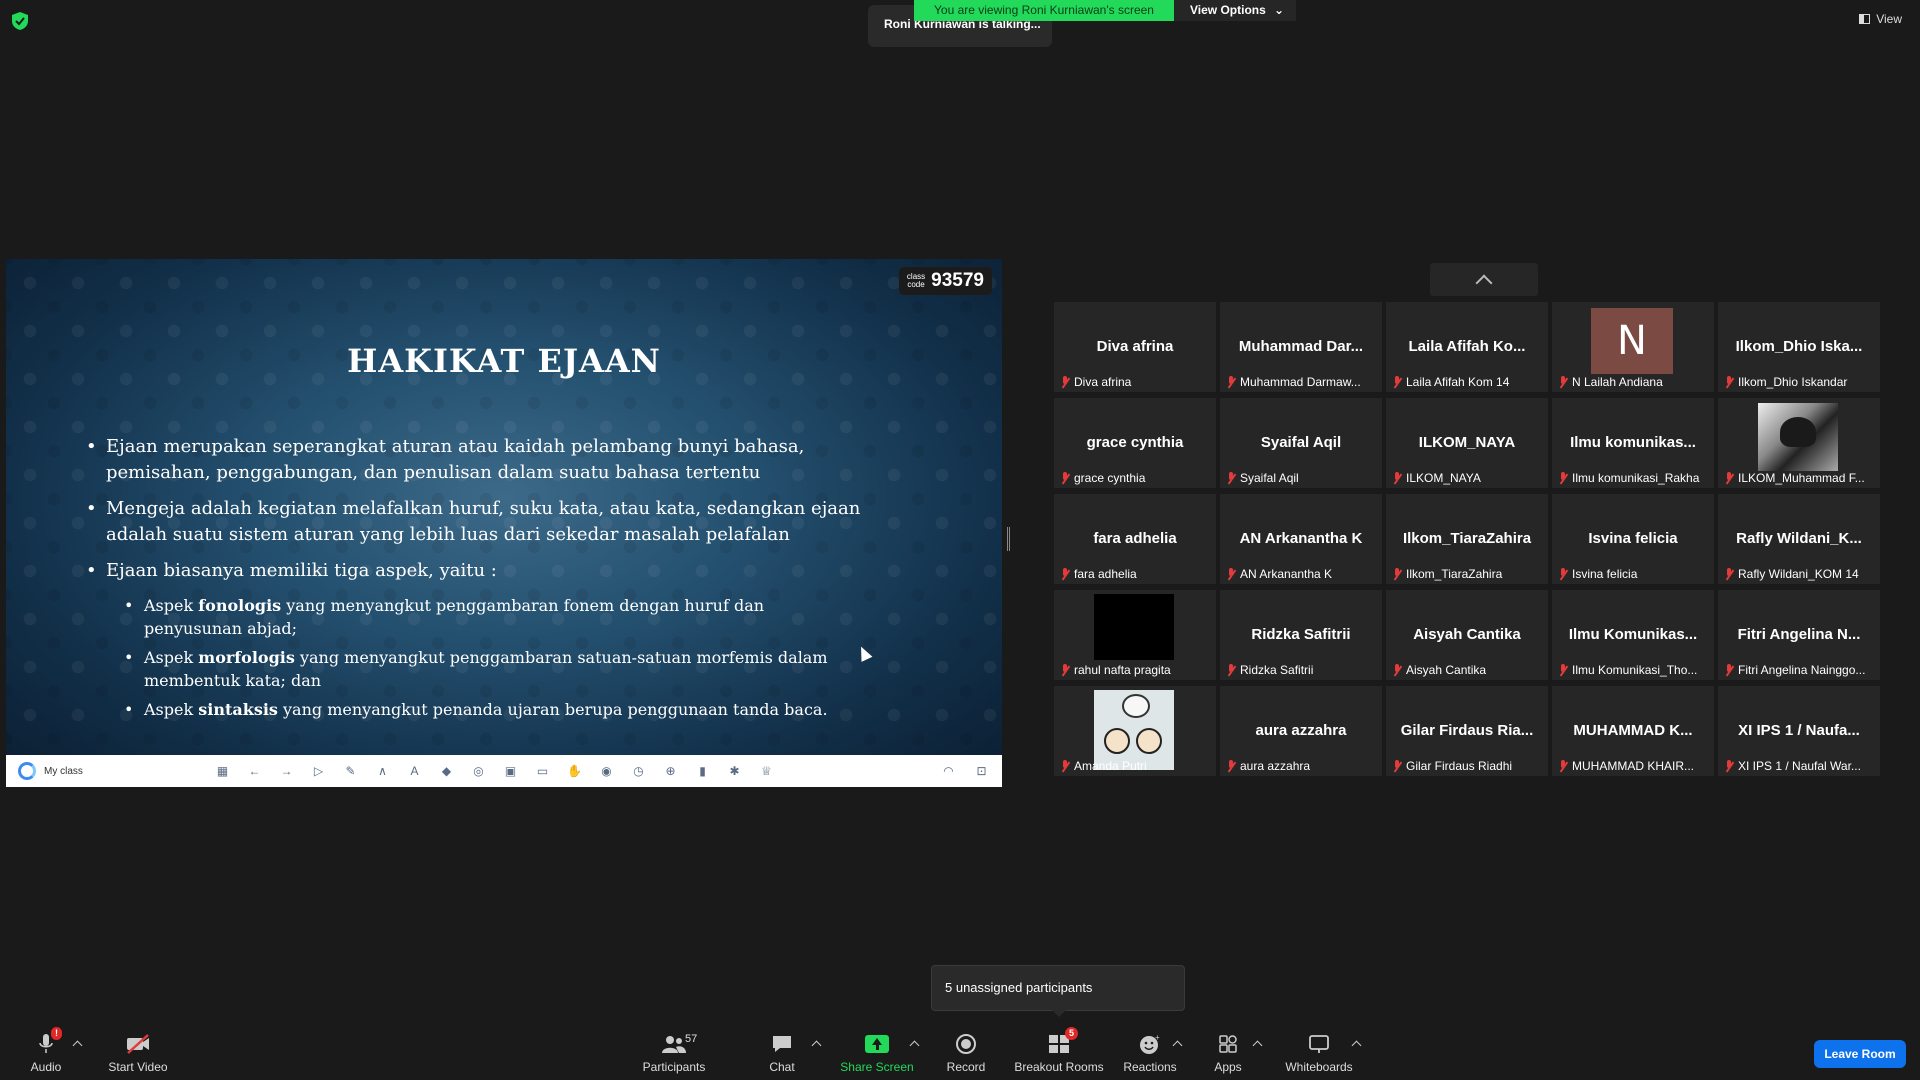  What do you see at coordinates (1889, 19) in the screenshot?
I see `view-label: View` at bounding box center [1889, 19].